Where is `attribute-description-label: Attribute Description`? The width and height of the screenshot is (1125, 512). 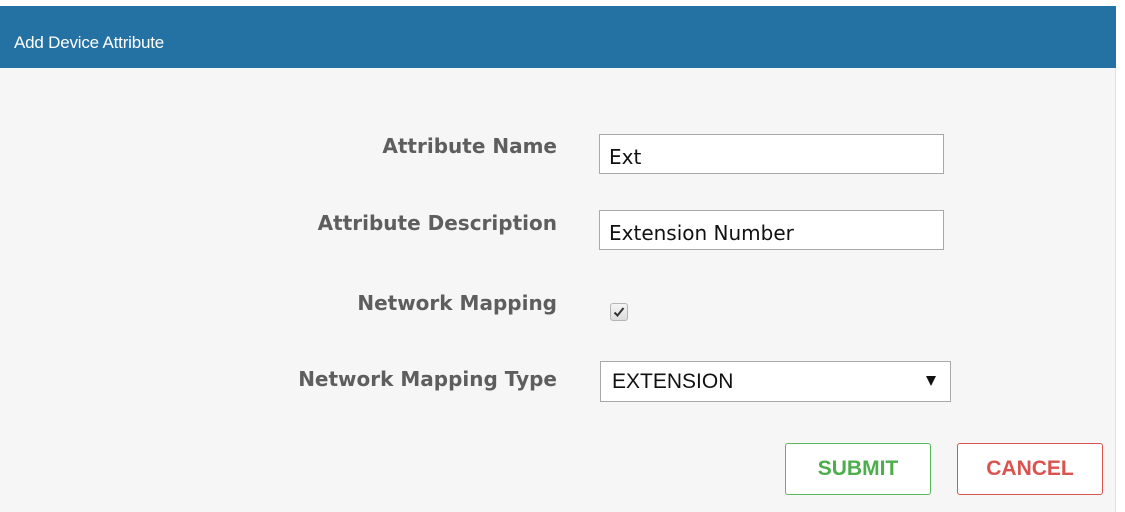
attribute-description-label: Attribute Description is located at coordinates (437, 223).